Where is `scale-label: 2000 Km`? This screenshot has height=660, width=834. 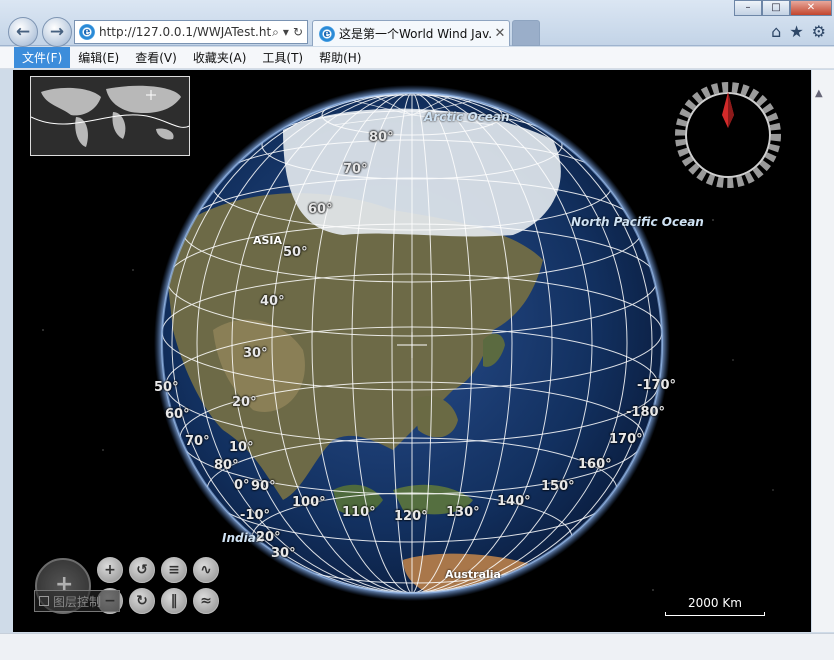 scale-label: 2000 Km is located at coordinates (715, 603).